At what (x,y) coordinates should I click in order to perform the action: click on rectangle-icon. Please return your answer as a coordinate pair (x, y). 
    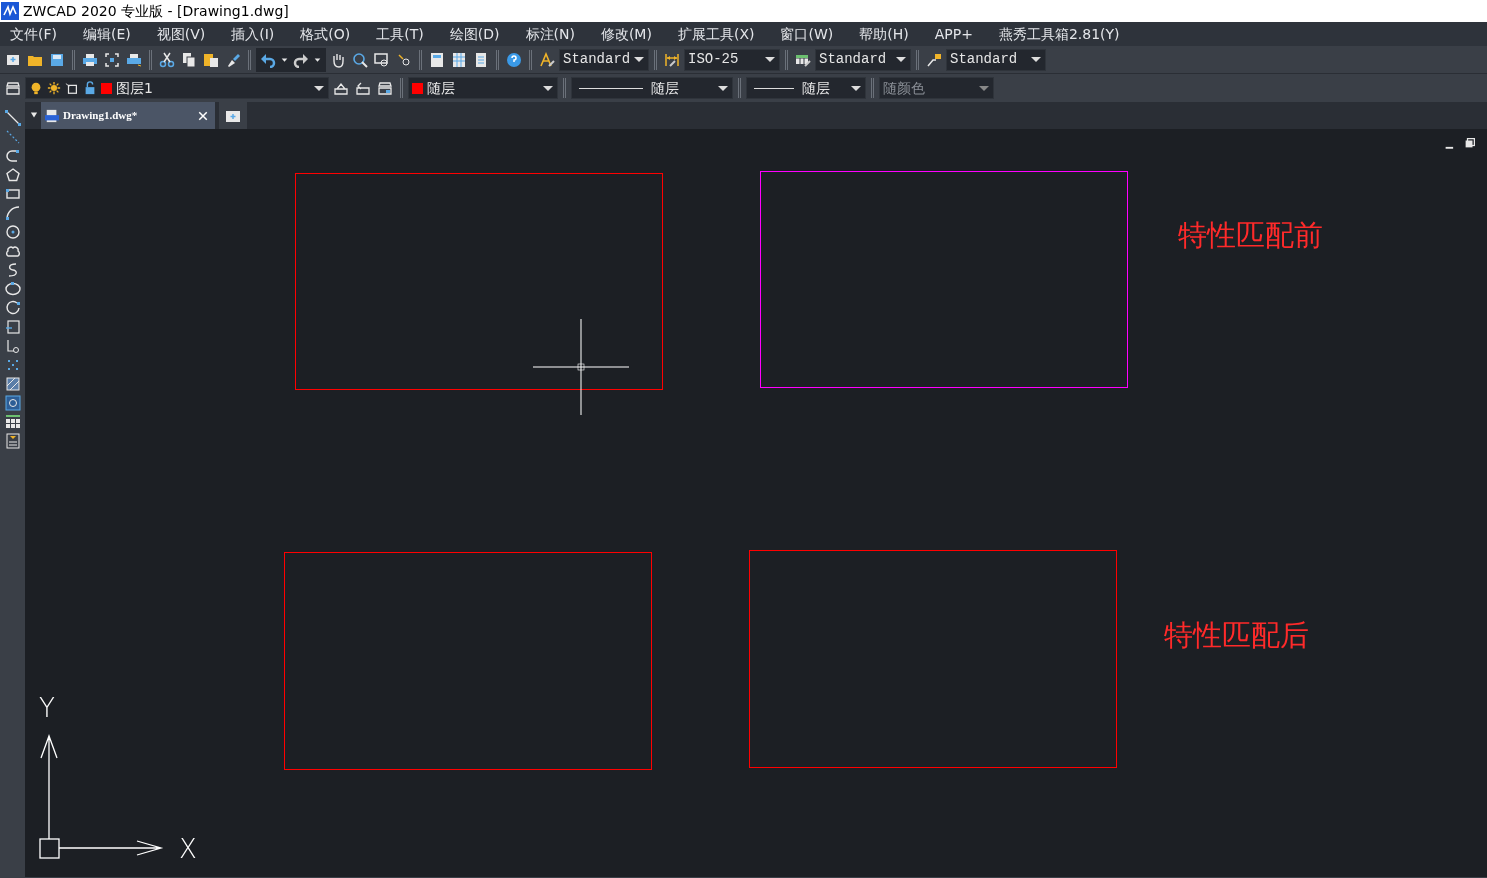
    Looking at the image, I should click on (12, 194).